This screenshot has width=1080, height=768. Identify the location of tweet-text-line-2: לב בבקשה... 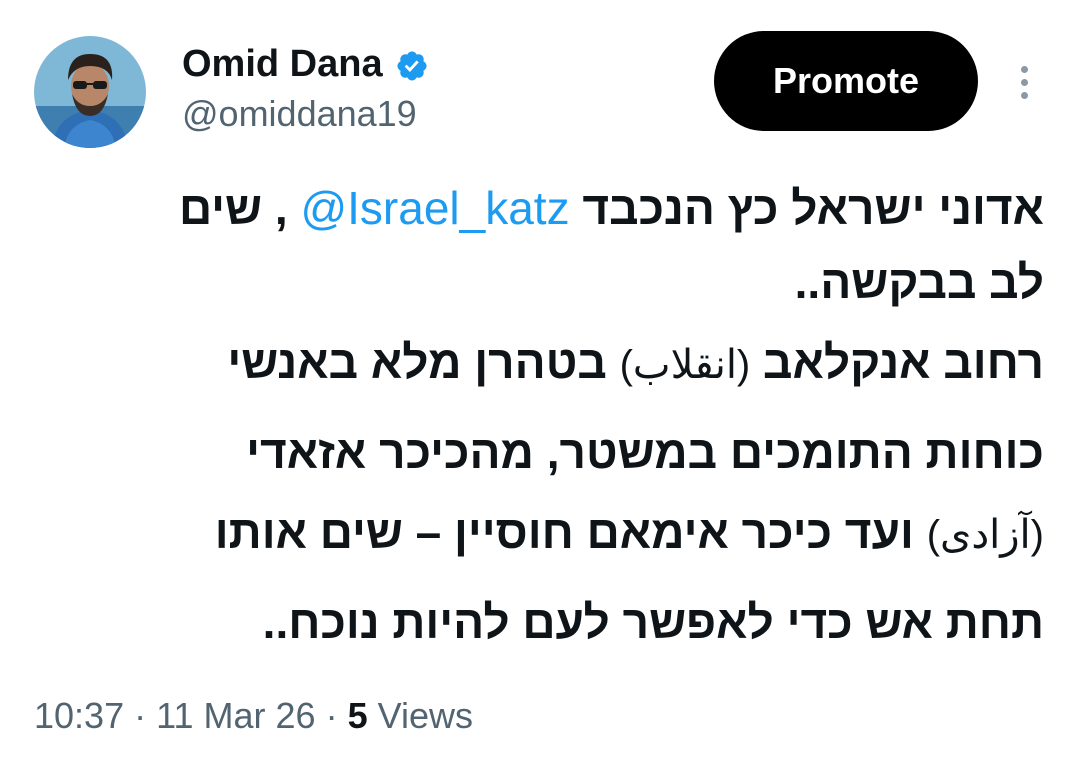
(919, 282).